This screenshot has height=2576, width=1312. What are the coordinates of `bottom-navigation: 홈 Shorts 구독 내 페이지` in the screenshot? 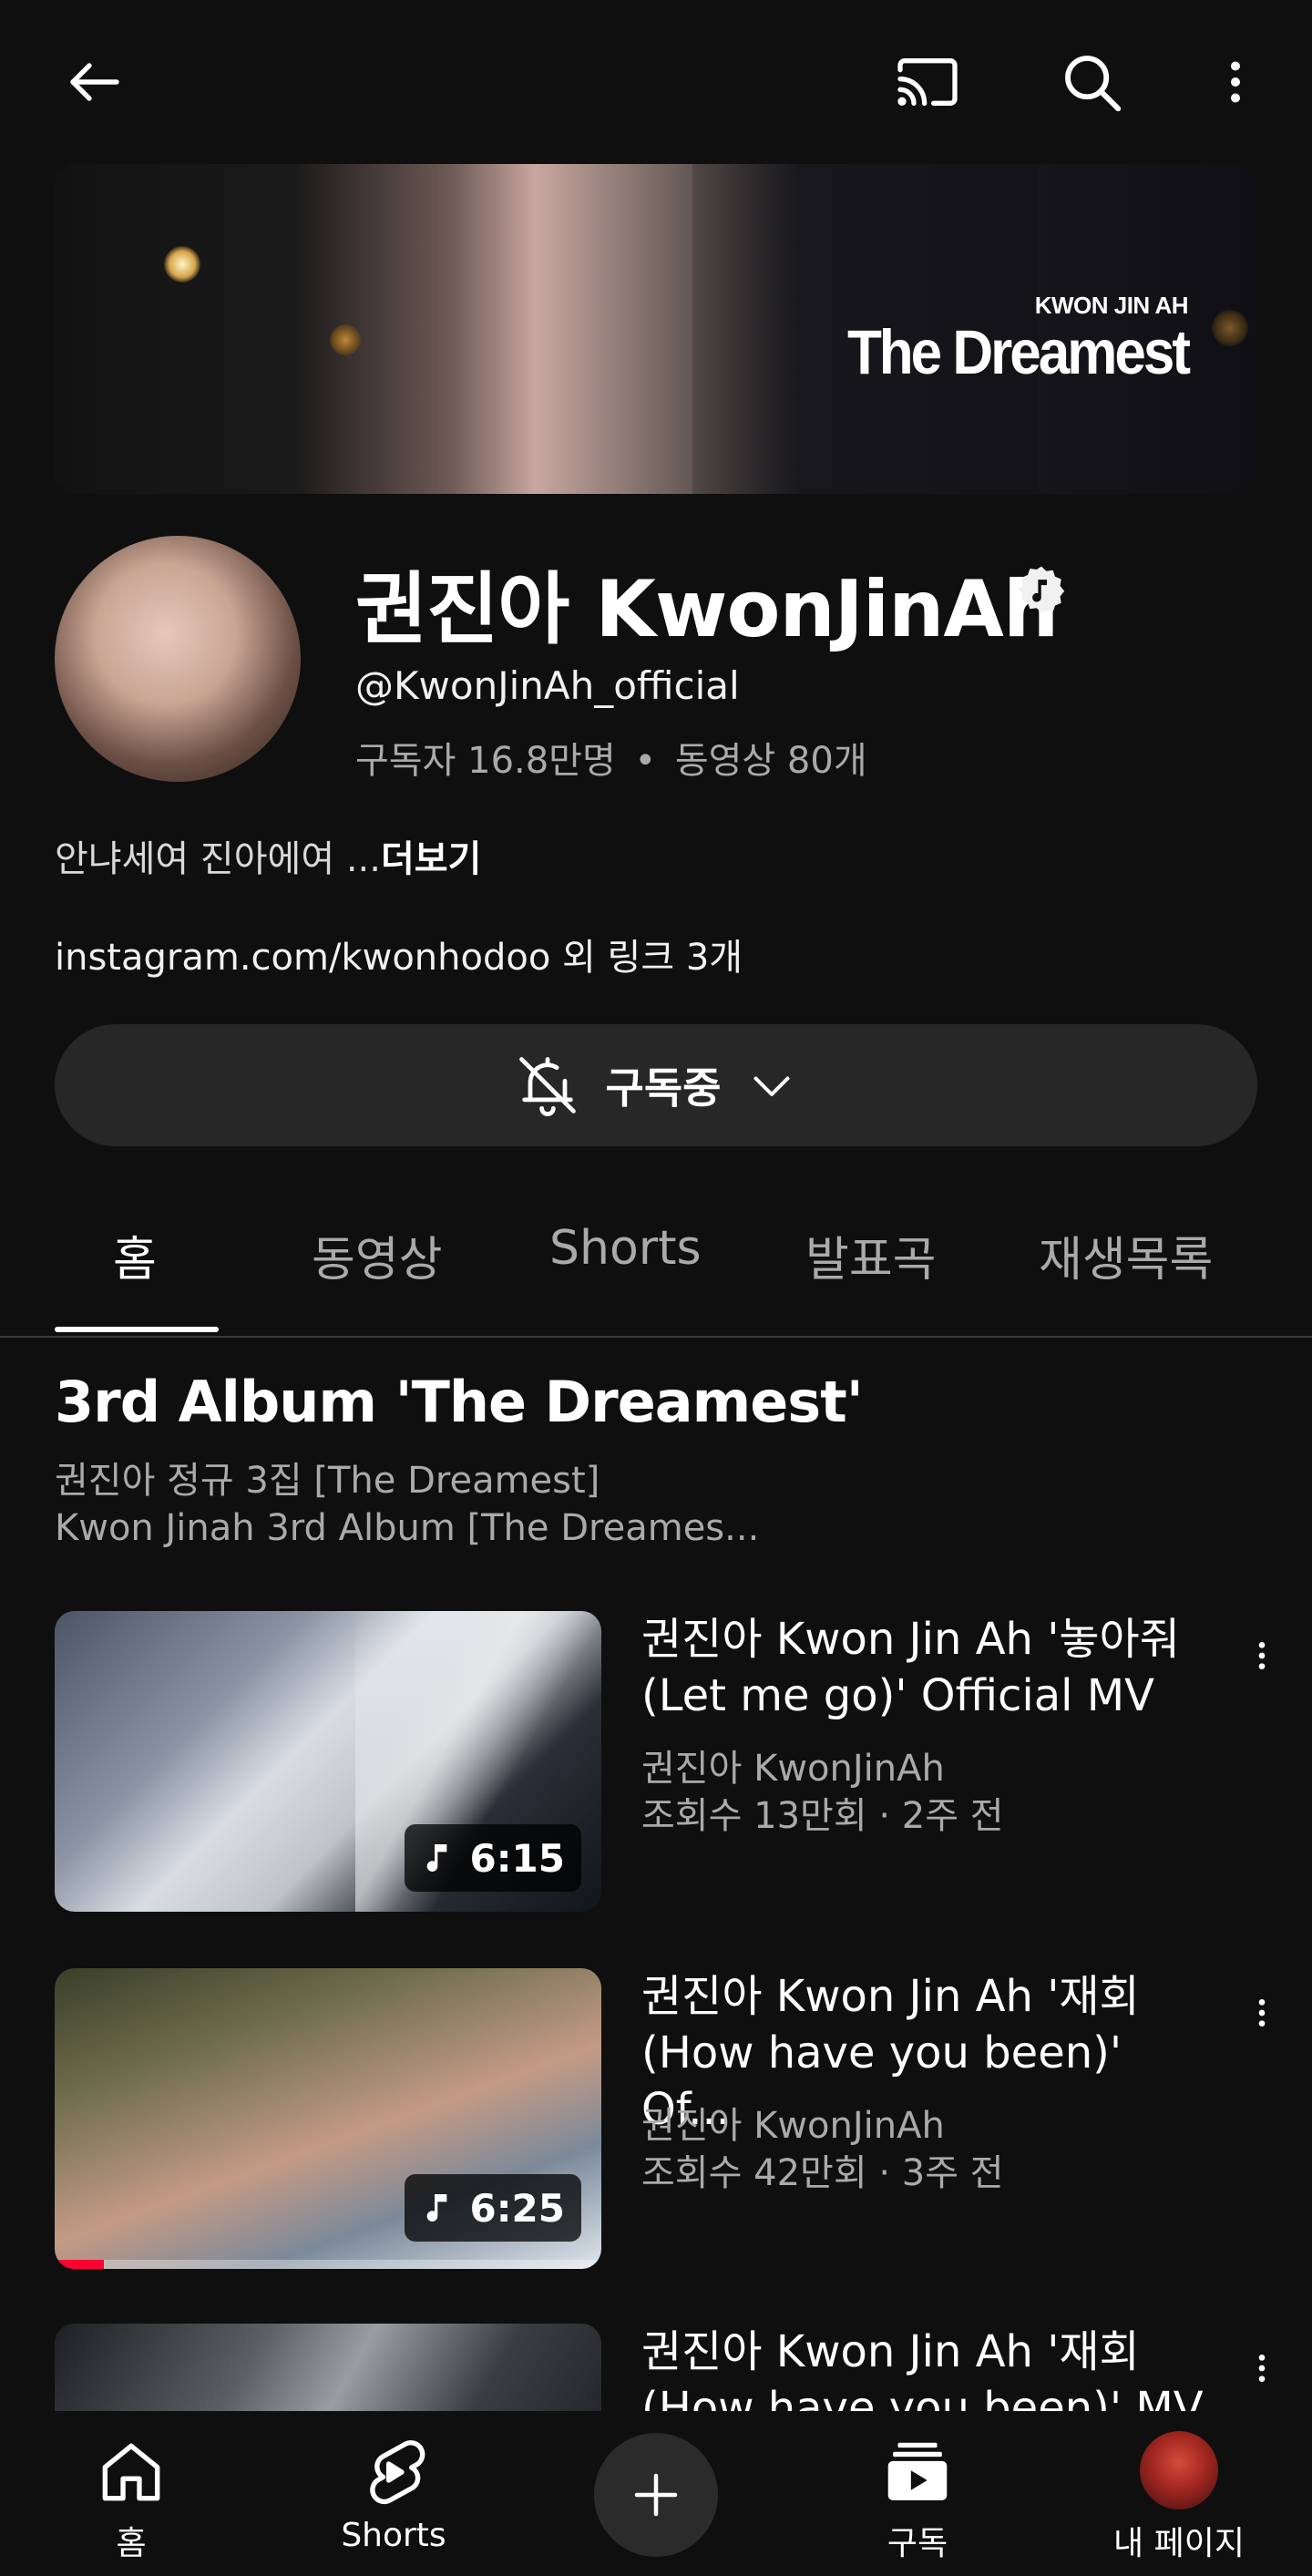 It's located at (656, 2494).